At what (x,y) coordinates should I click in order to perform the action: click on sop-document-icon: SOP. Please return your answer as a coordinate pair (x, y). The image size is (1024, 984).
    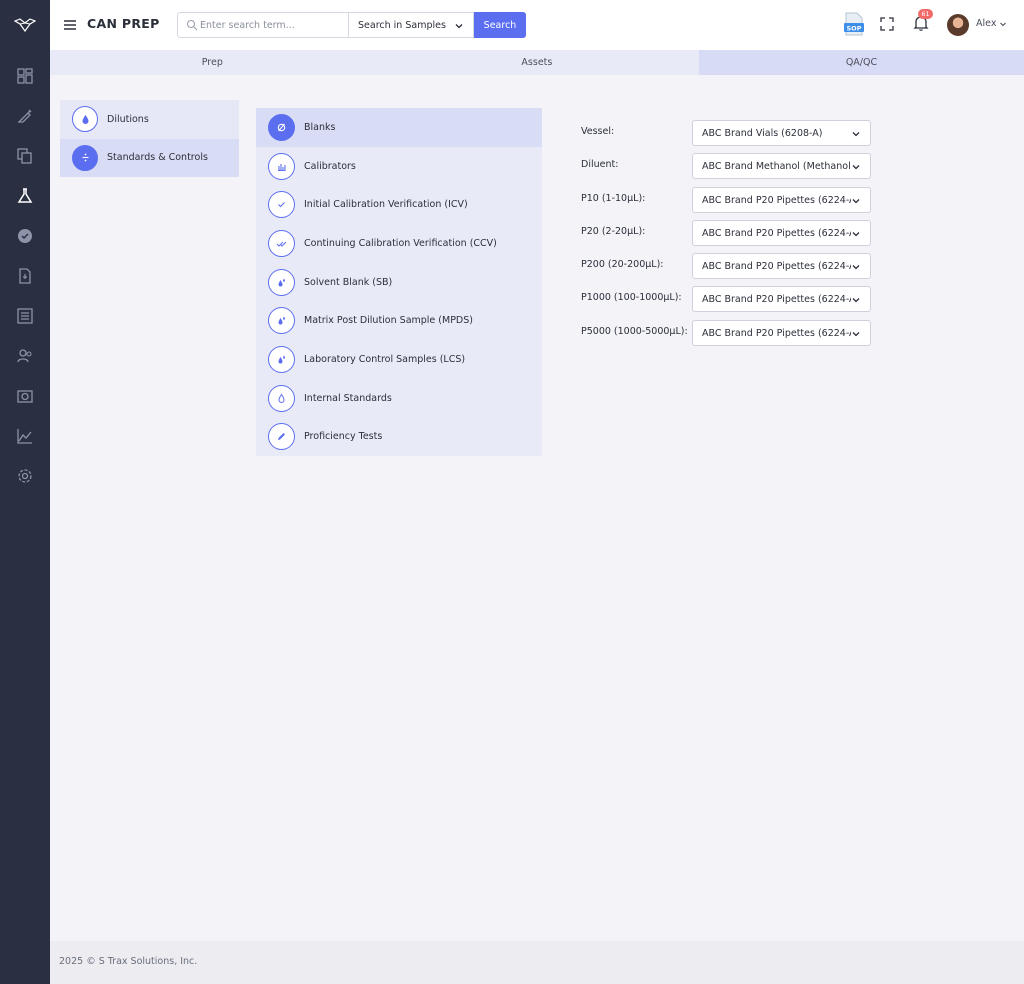
    Looking at the image, I should click on (854, 24).